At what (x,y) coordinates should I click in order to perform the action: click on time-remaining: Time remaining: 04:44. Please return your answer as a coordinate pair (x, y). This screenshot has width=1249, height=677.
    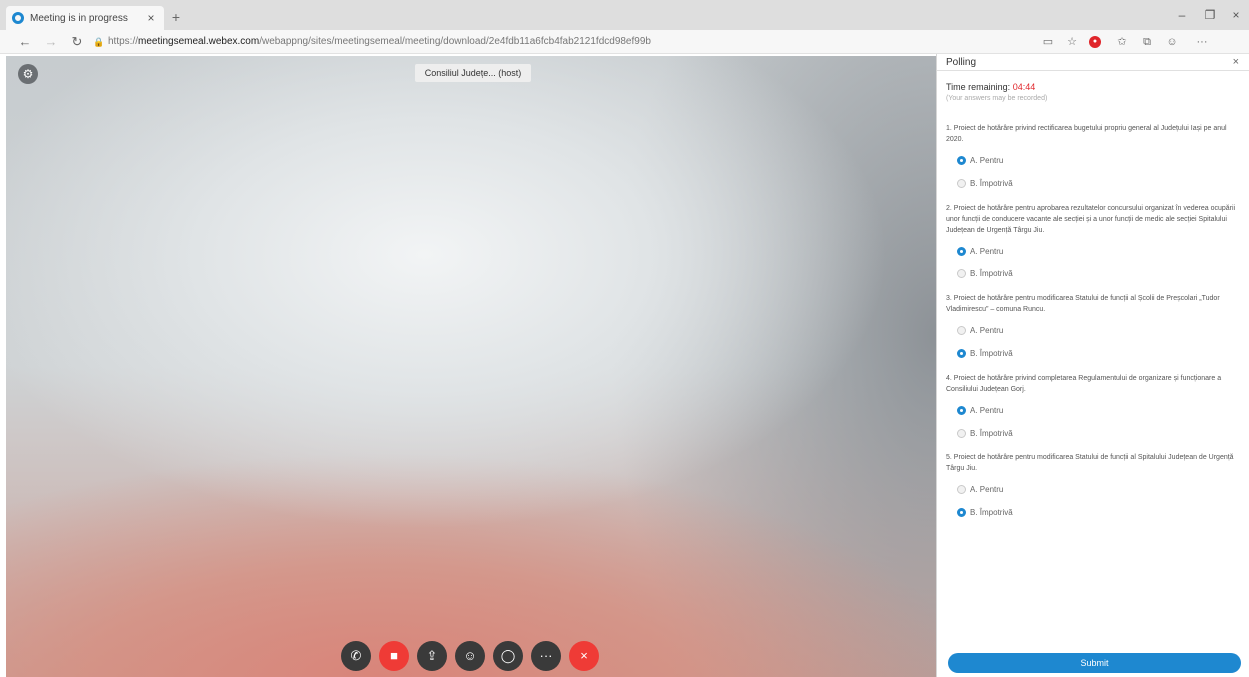
    Looking at the image, I should click on (990, 87).